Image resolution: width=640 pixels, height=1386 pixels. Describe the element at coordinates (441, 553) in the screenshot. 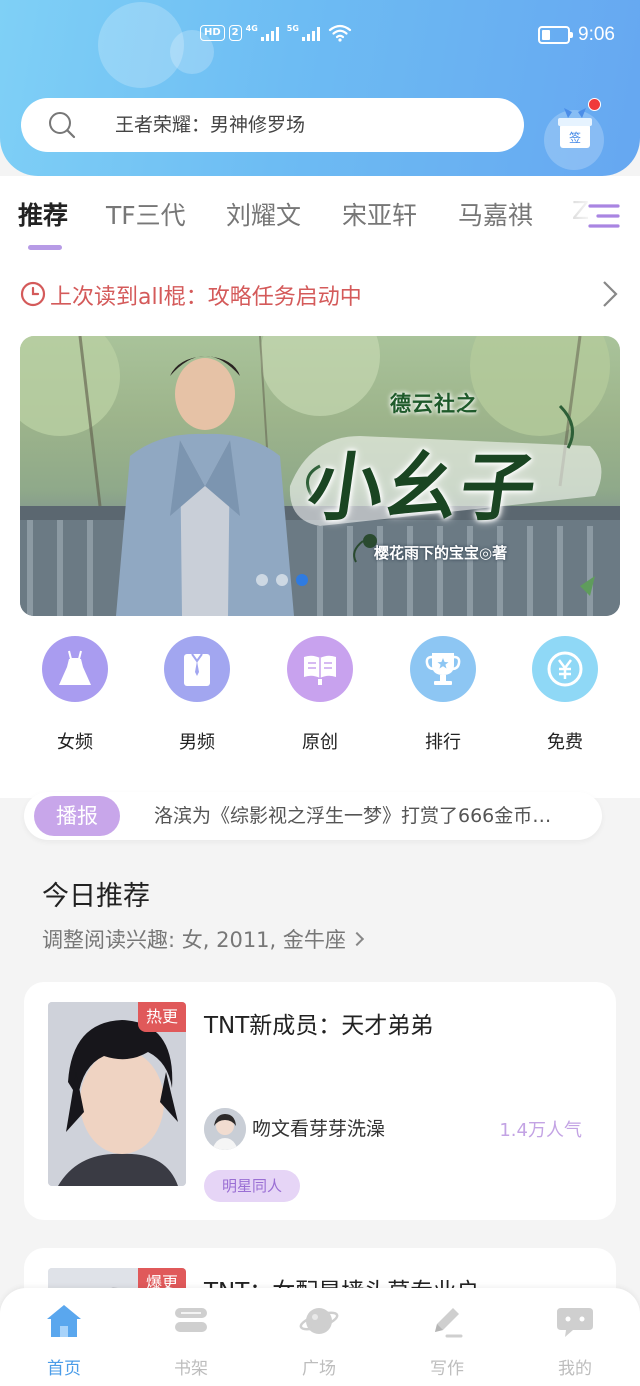

I see `banner-author: 樱花雨下的宝宝◎著` at that location.